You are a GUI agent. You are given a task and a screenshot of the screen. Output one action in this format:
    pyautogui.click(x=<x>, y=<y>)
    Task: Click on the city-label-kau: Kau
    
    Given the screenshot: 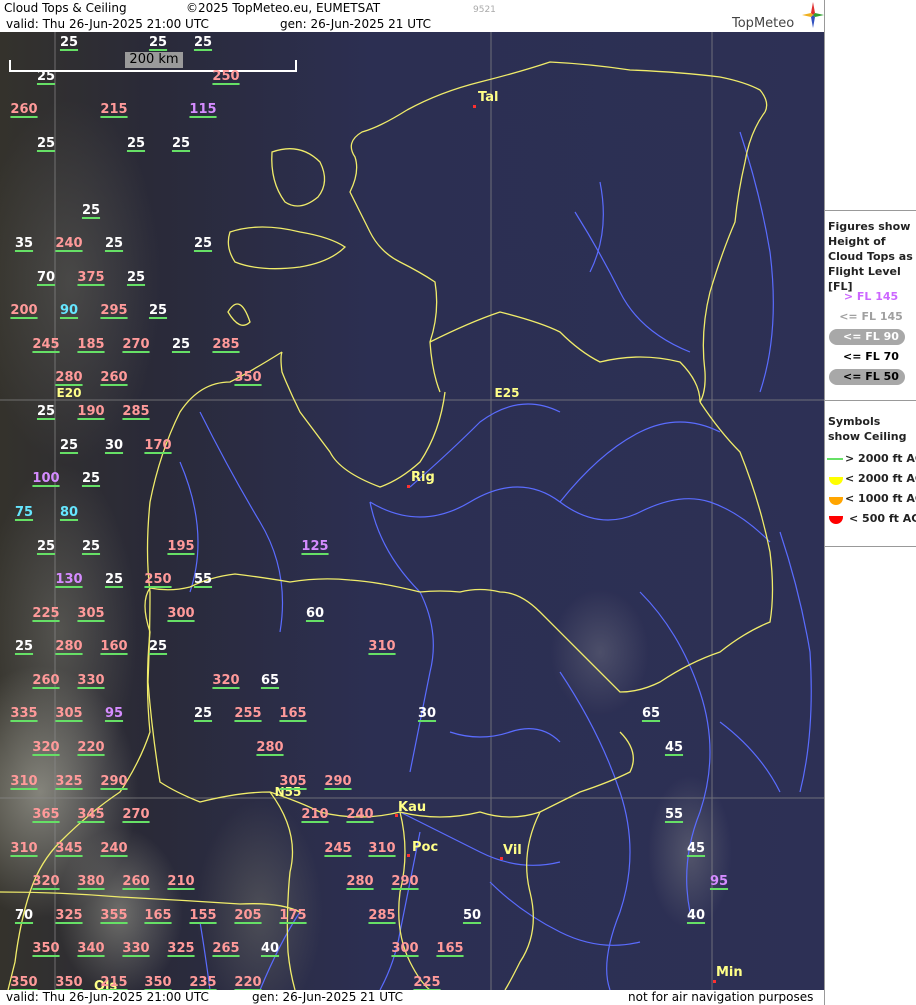 What is the action you would take?
    pyautogui.click(x=412, y=807)
    